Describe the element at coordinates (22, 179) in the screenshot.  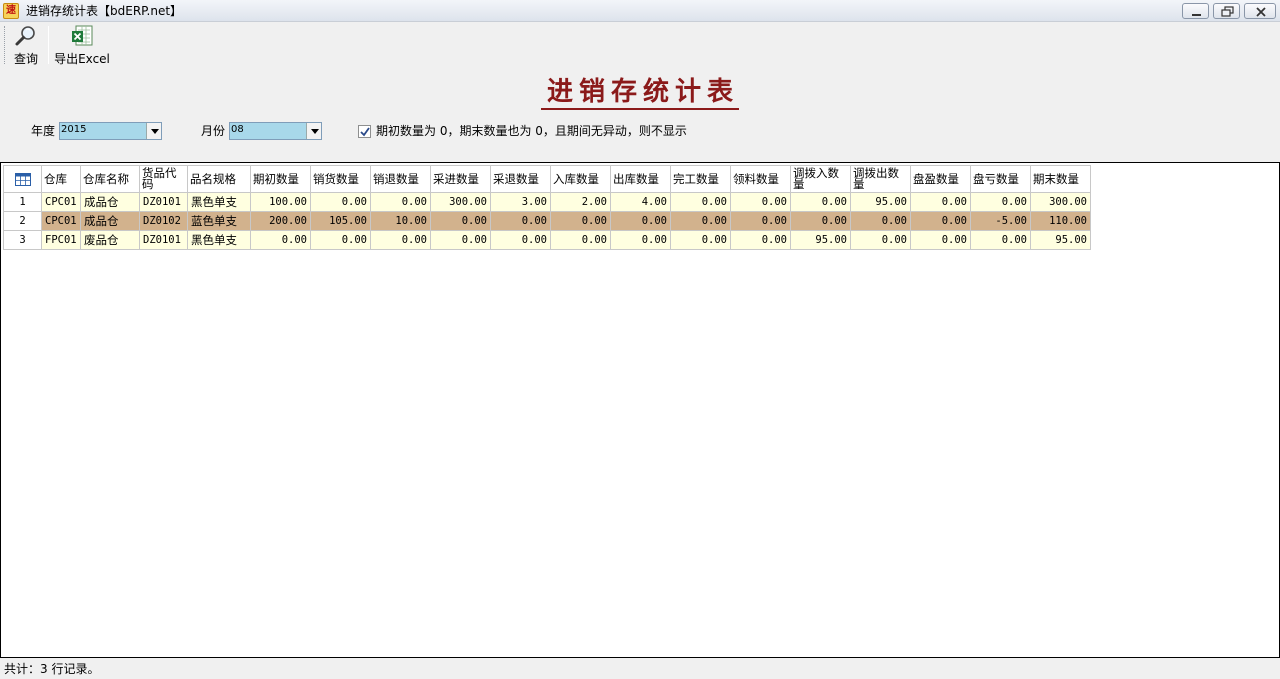
I see `grid-corner` at that location.